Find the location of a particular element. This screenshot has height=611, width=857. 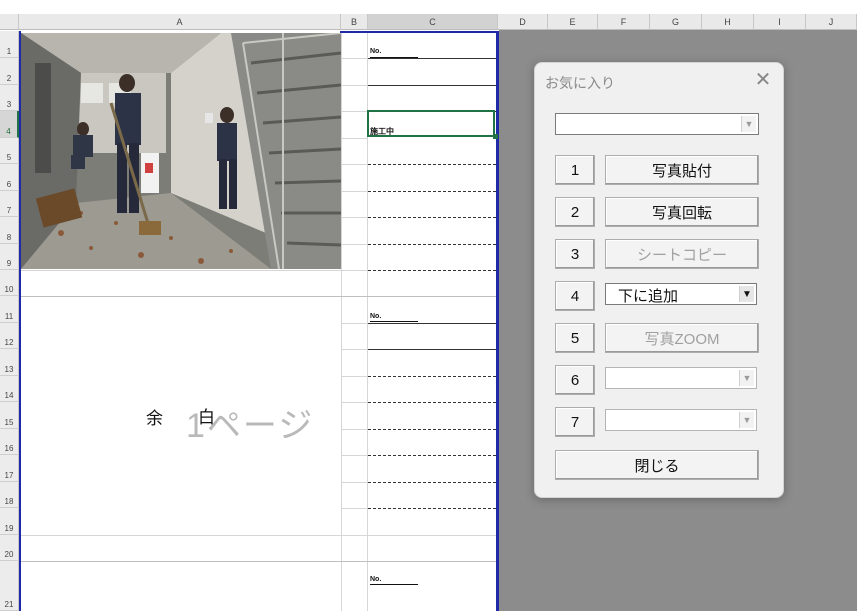

site-photo is located at coordinates (181, 151).